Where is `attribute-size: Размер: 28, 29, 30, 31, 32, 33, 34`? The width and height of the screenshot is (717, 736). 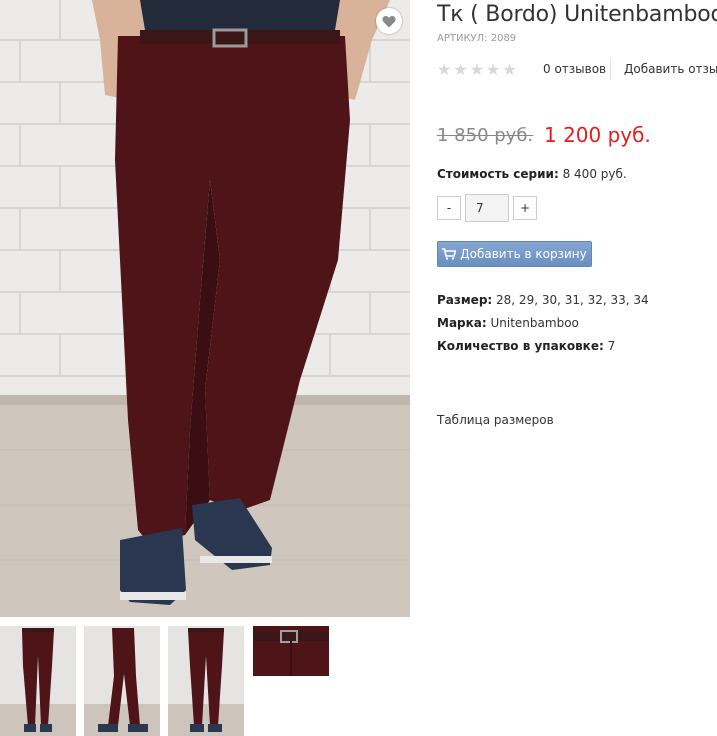 attribute-size: Размер: 28, 29, 30, 31, 32, 33, 34 is located at coordinates (543, 300).